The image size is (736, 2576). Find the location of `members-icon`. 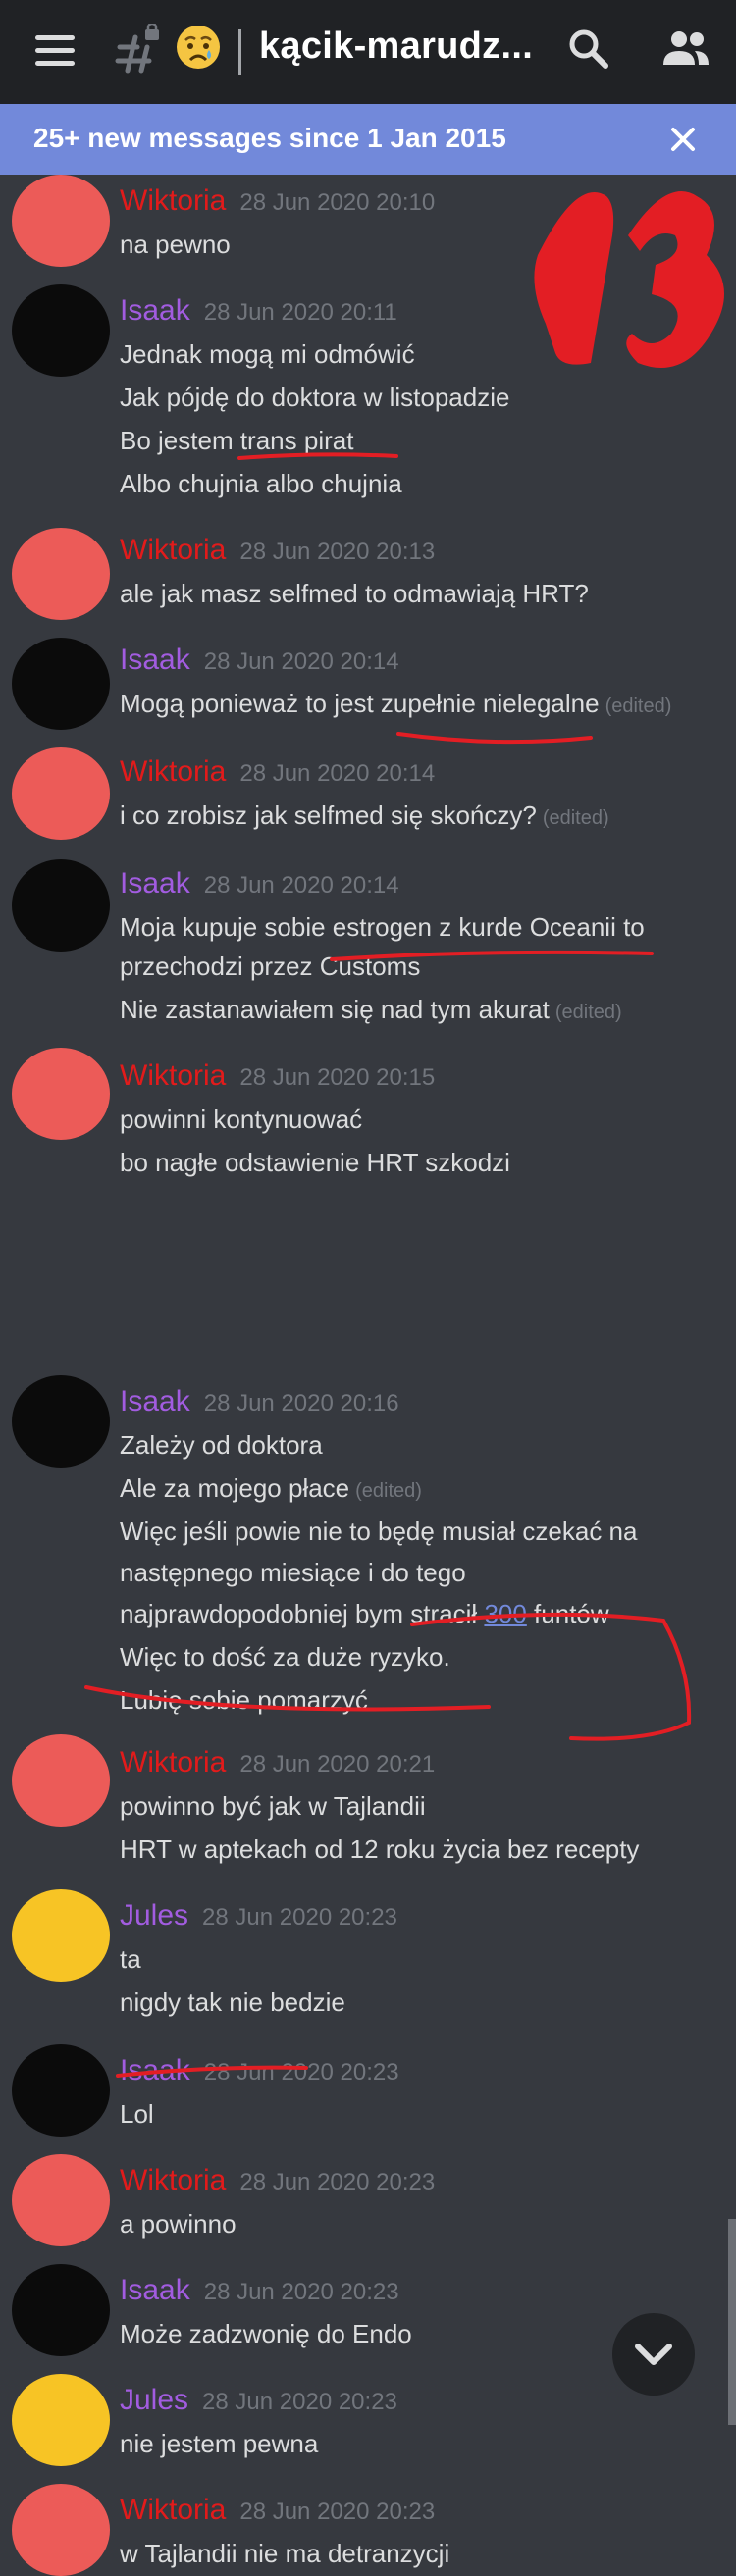

members-icon is located at coordinates (684, 49).